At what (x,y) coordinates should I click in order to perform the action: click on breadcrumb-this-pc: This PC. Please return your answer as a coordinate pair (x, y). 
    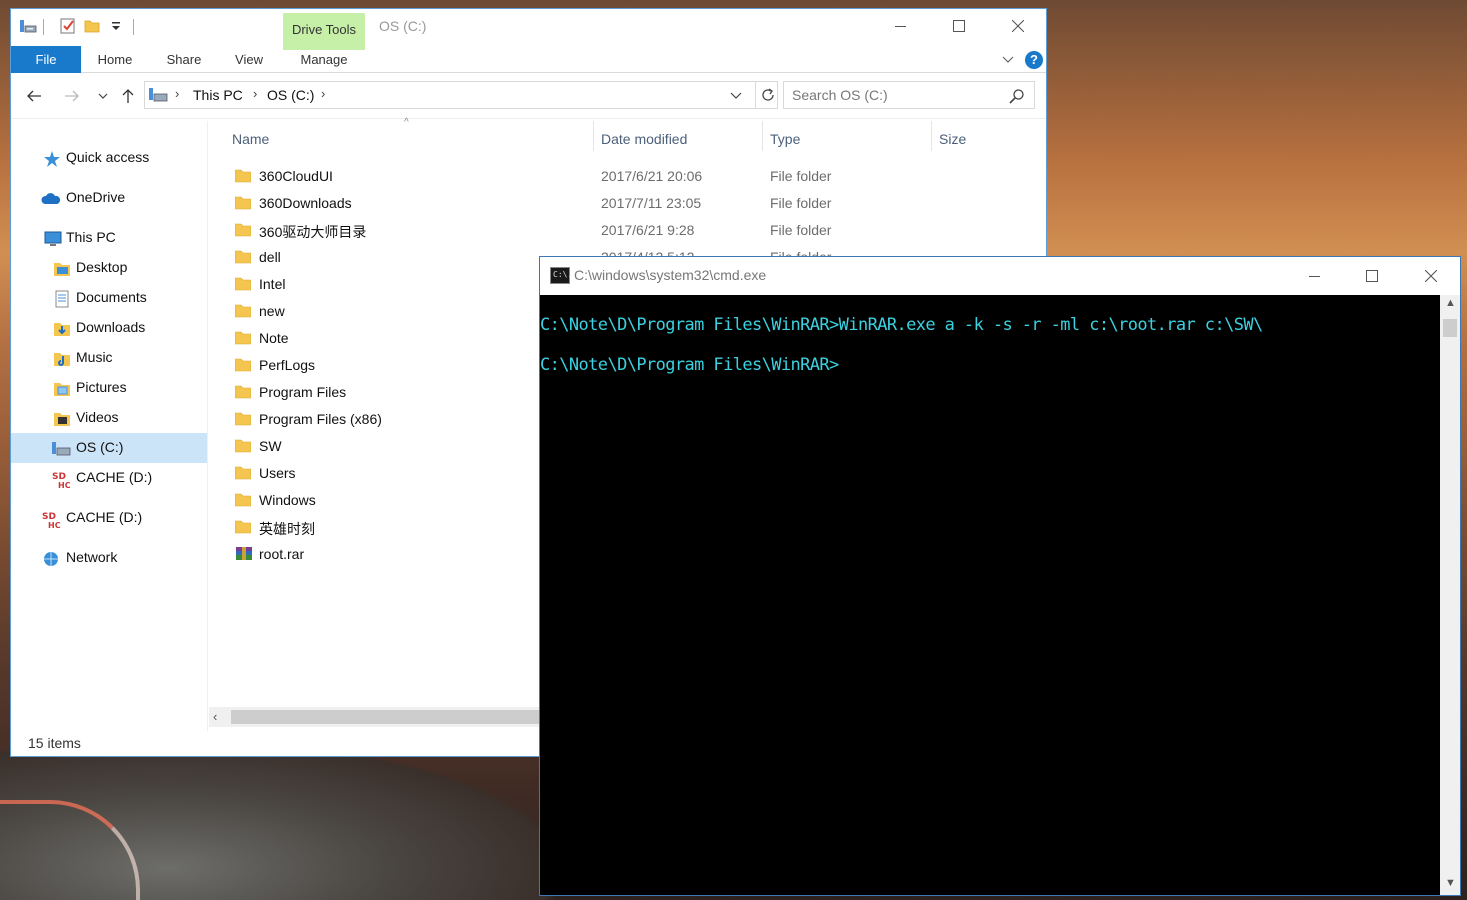
    Looking at the image, I should click on (218, 95).